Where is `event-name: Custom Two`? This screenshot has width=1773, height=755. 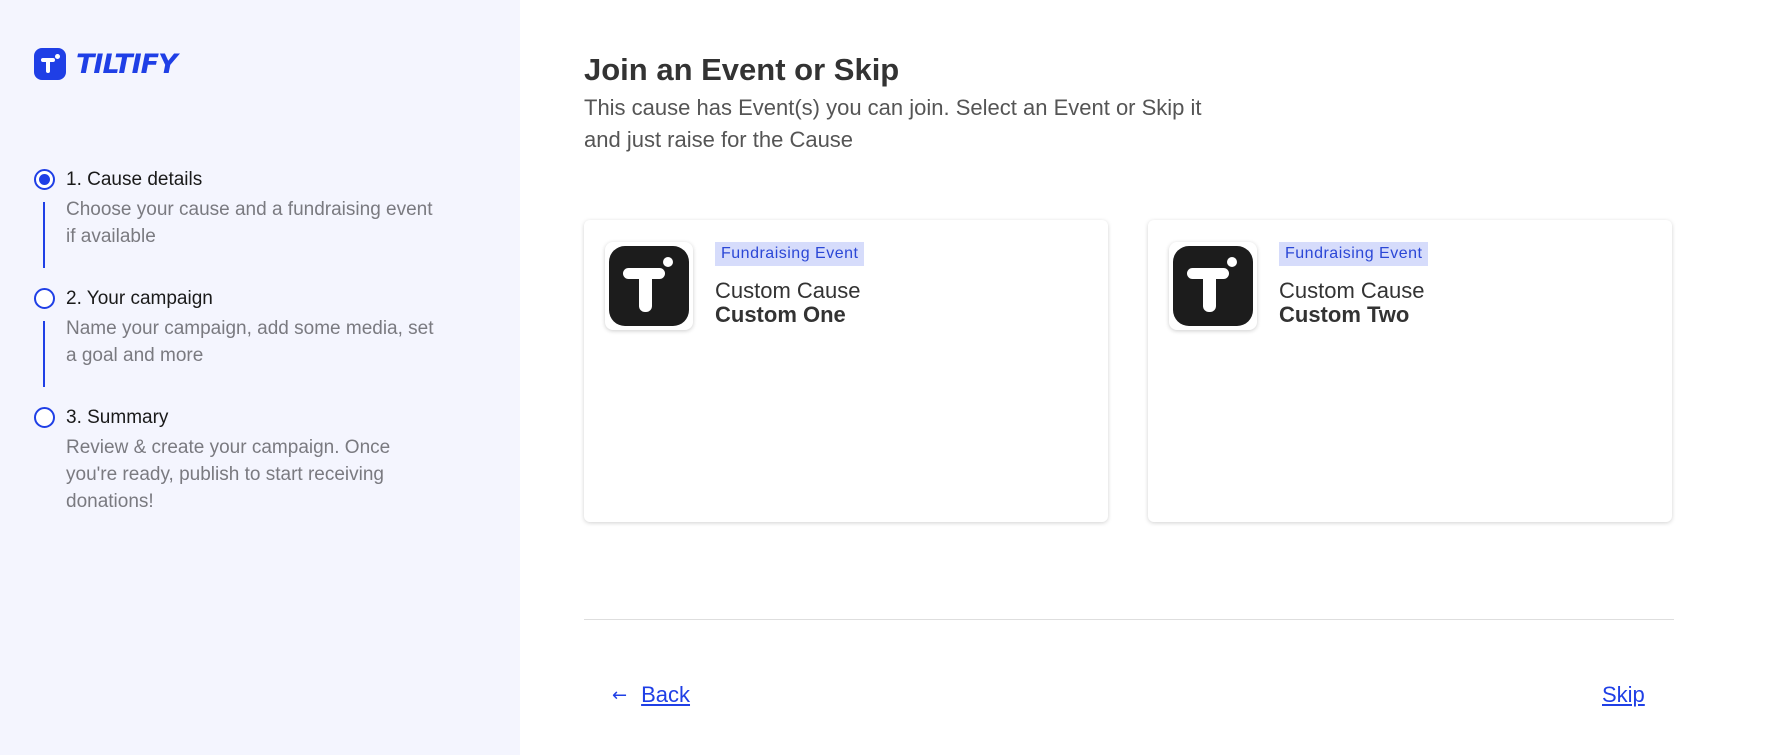 event-name: Custom Two is located at coordinates (1344, 314).